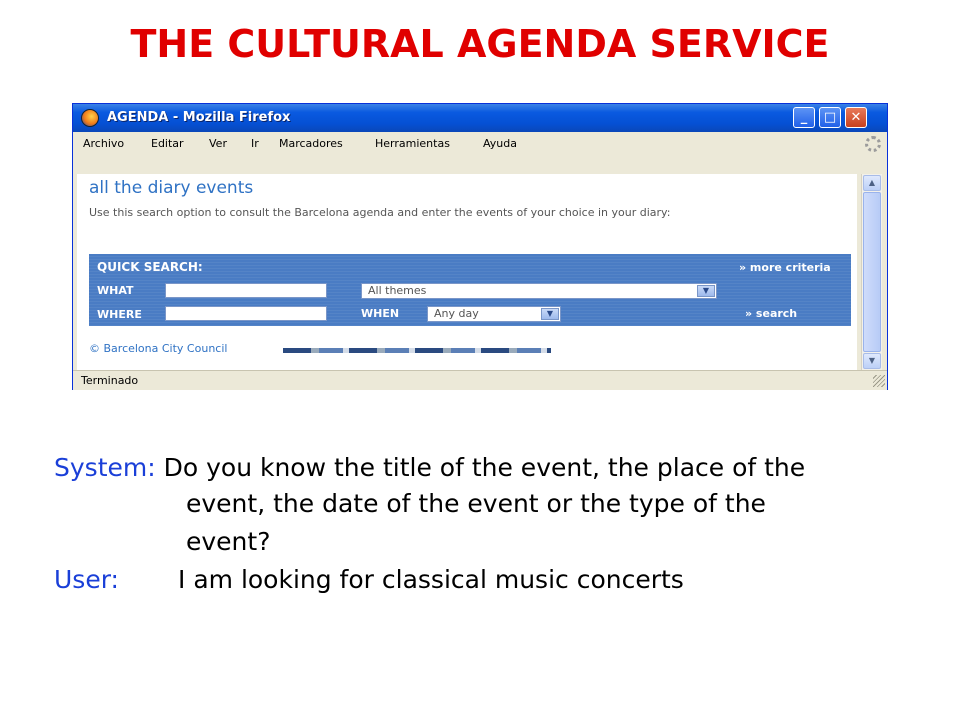  What do you see at coordinates (228, 541) in the screenshot?
I see `system-line-3: event?` at bounding box center [228, 541].